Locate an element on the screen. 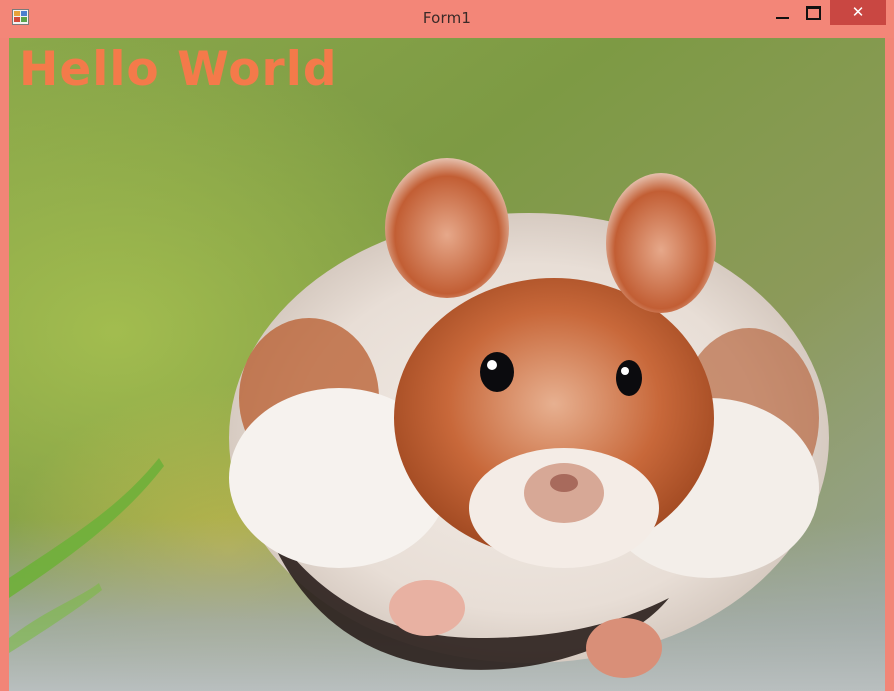 The image size is (894, 691). title-bar: Form1 ✕ is located at coordinates (447, 19).